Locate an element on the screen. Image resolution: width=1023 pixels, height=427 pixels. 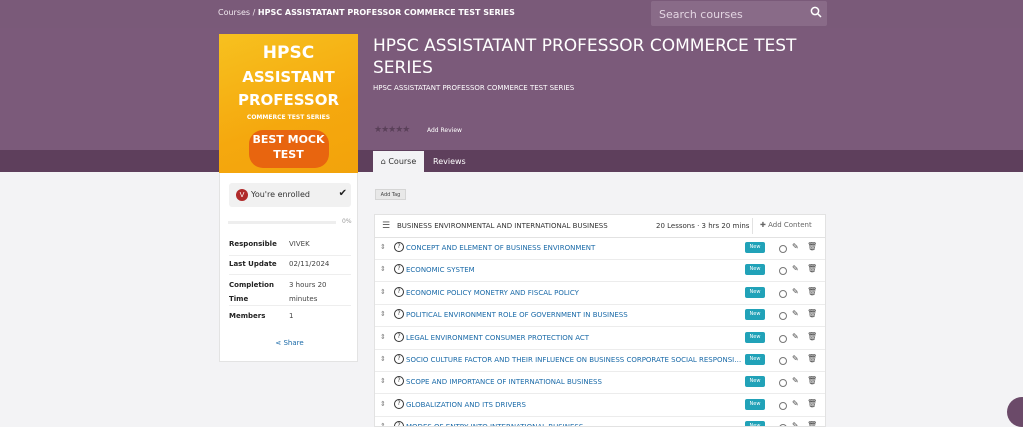
avatar: V is located at coordinates (242, 195).